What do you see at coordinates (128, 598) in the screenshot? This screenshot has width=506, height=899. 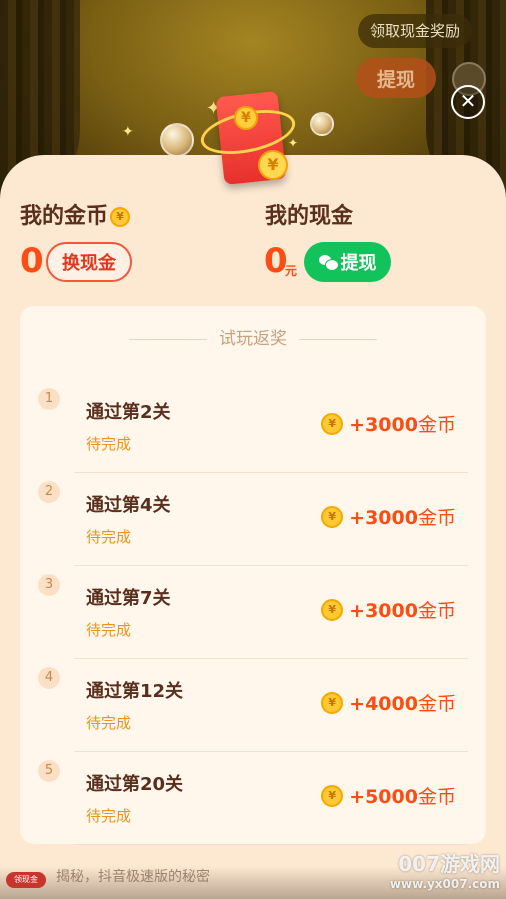 I see `task-title: 通过第7关` at bounding box center [128, 598].